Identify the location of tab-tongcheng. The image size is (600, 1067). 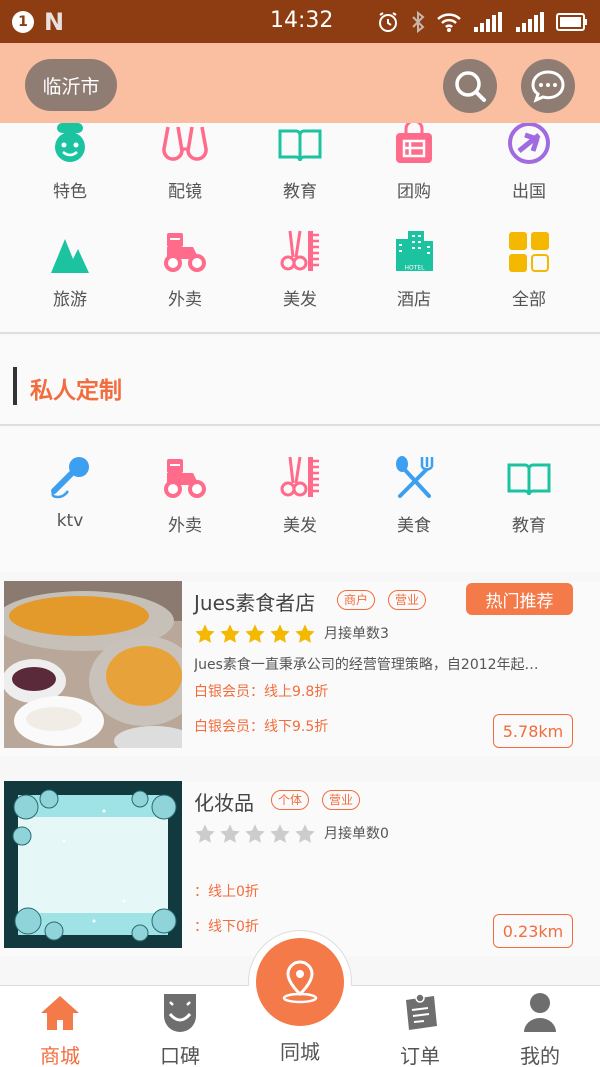
(300, 982).